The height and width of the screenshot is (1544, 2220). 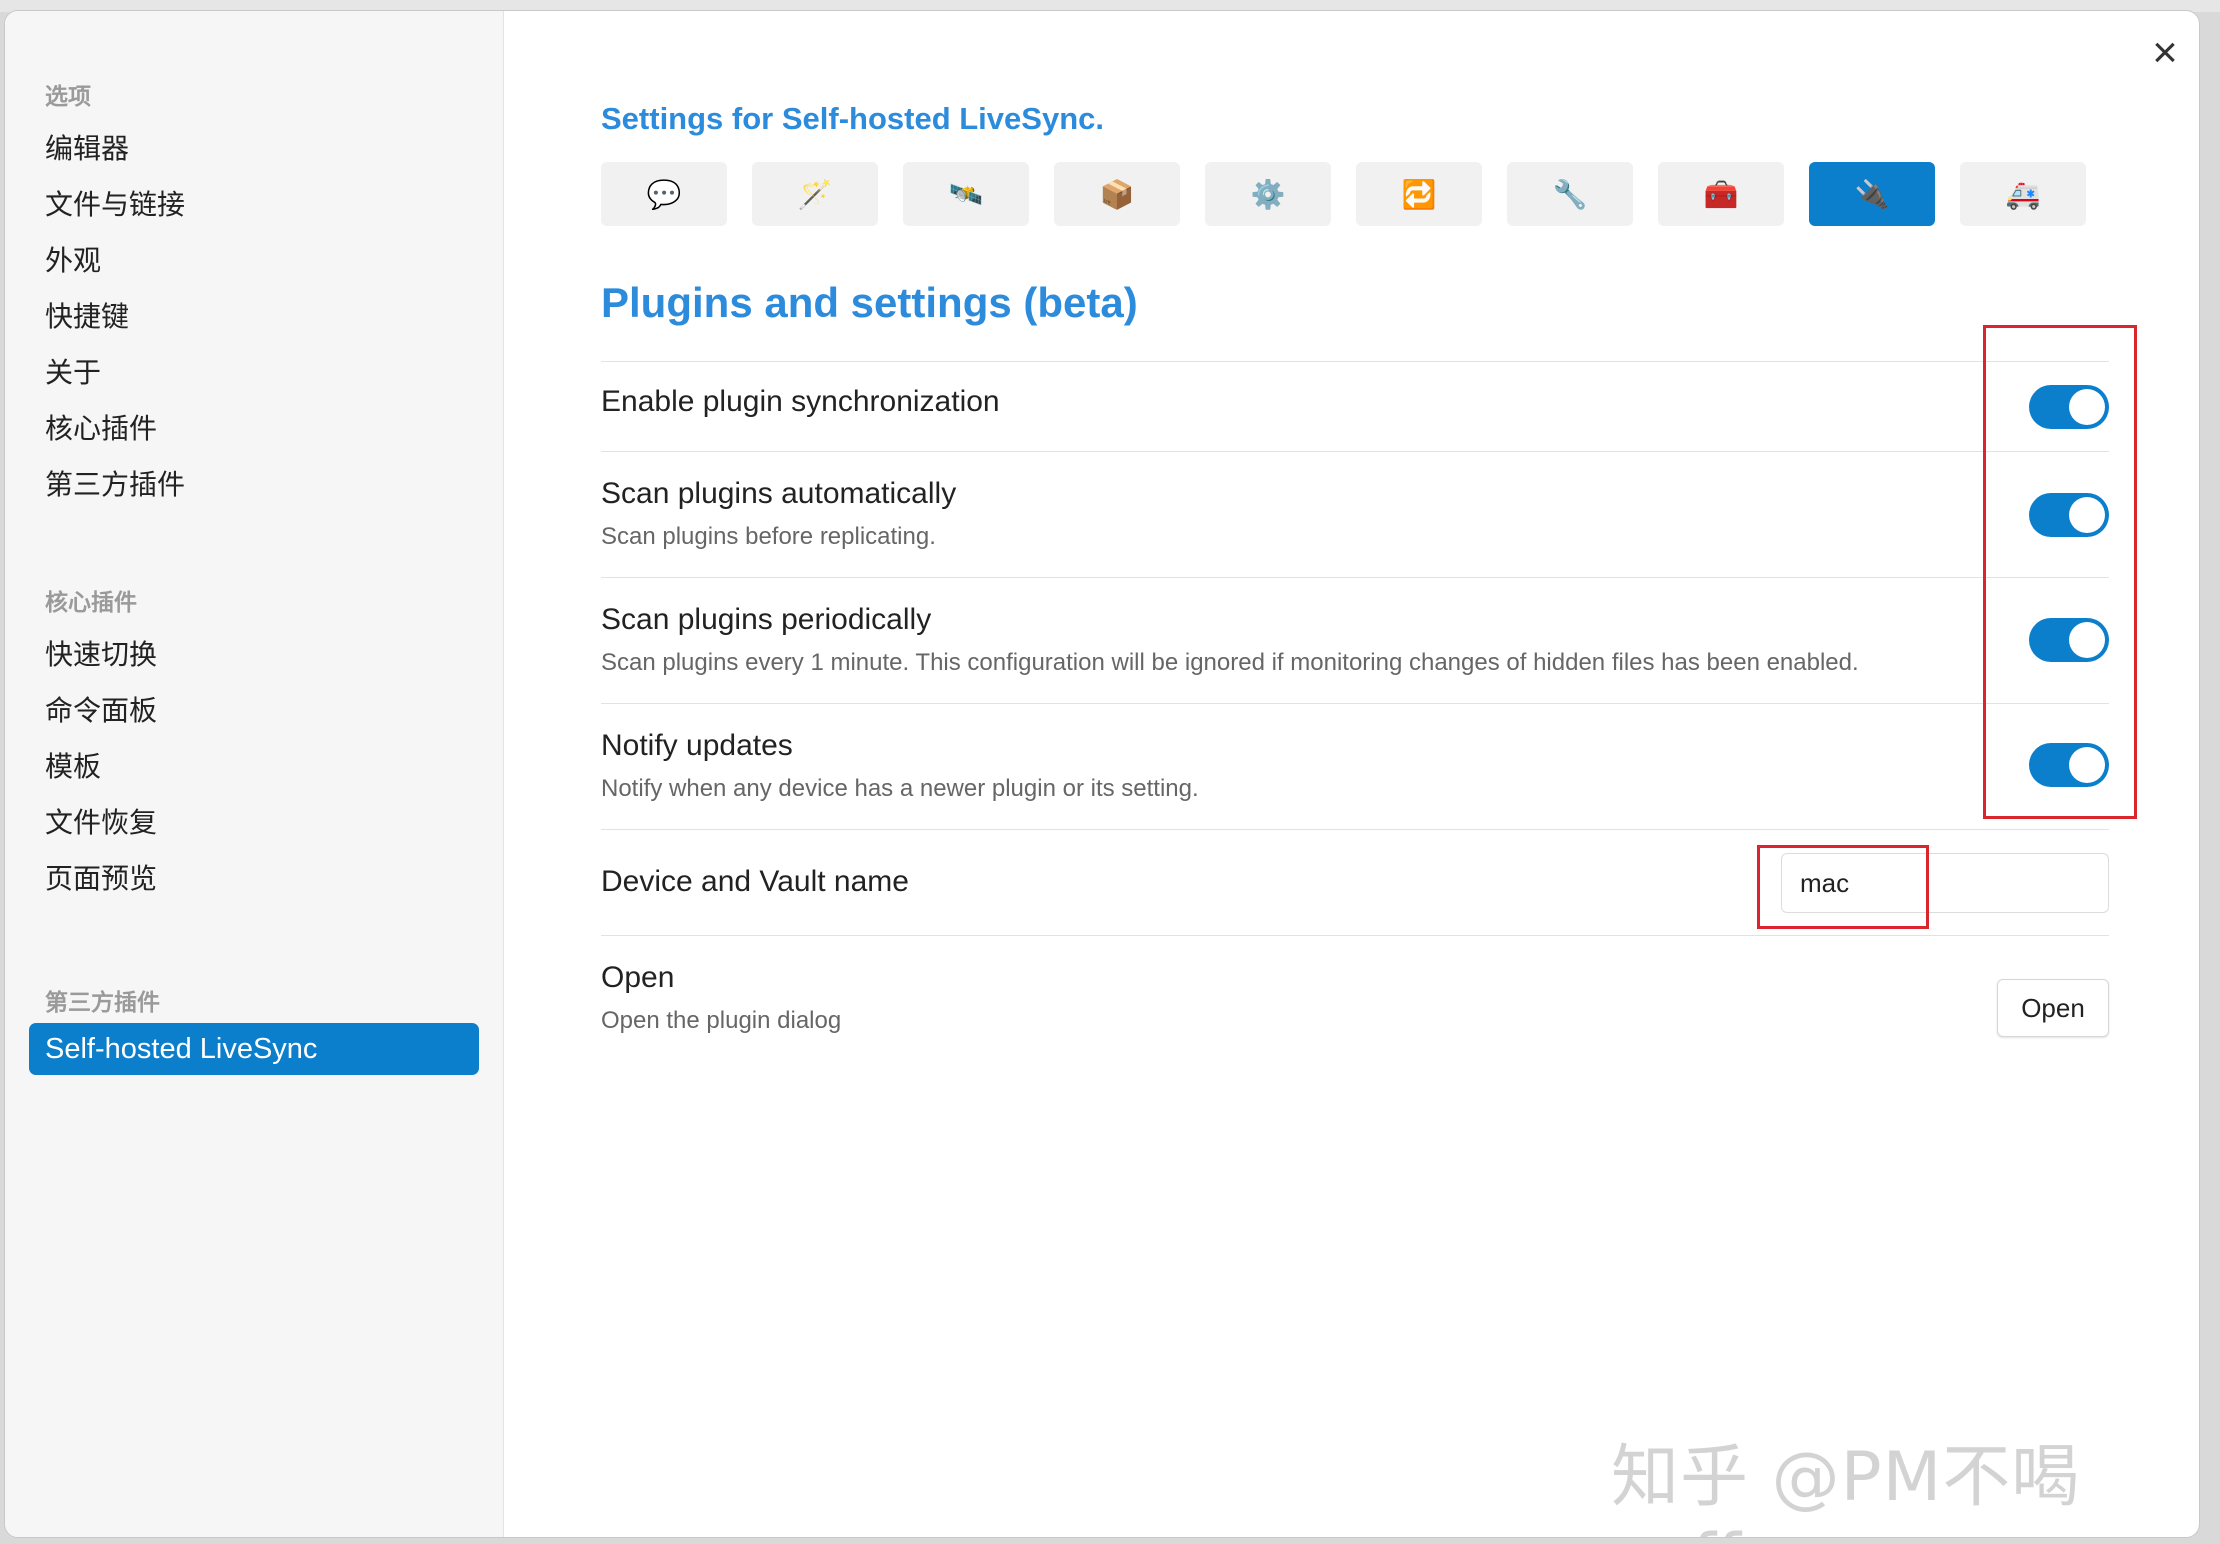 I want to click on satellite-icon: 🛰️, so click(x=966, y=194).